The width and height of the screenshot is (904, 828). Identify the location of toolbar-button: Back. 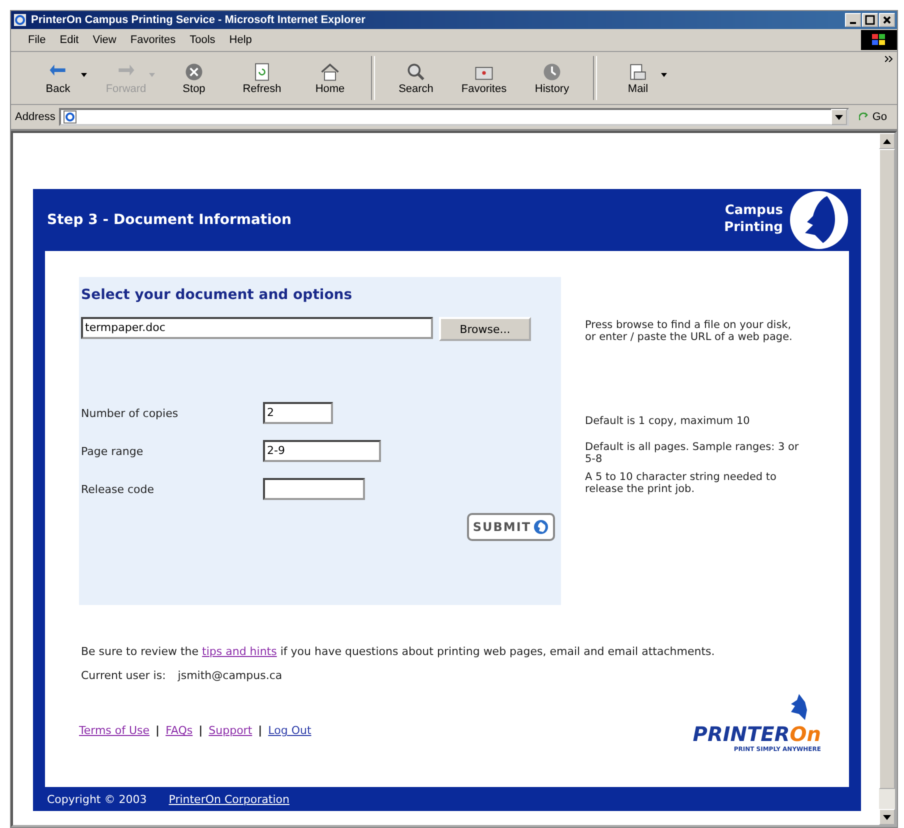
(58, 78).